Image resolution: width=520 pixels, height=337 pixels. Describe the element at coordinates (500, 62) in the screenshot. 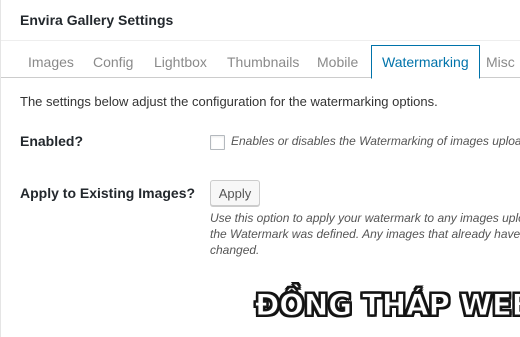

I see `tab-misc: Misc` at that location.